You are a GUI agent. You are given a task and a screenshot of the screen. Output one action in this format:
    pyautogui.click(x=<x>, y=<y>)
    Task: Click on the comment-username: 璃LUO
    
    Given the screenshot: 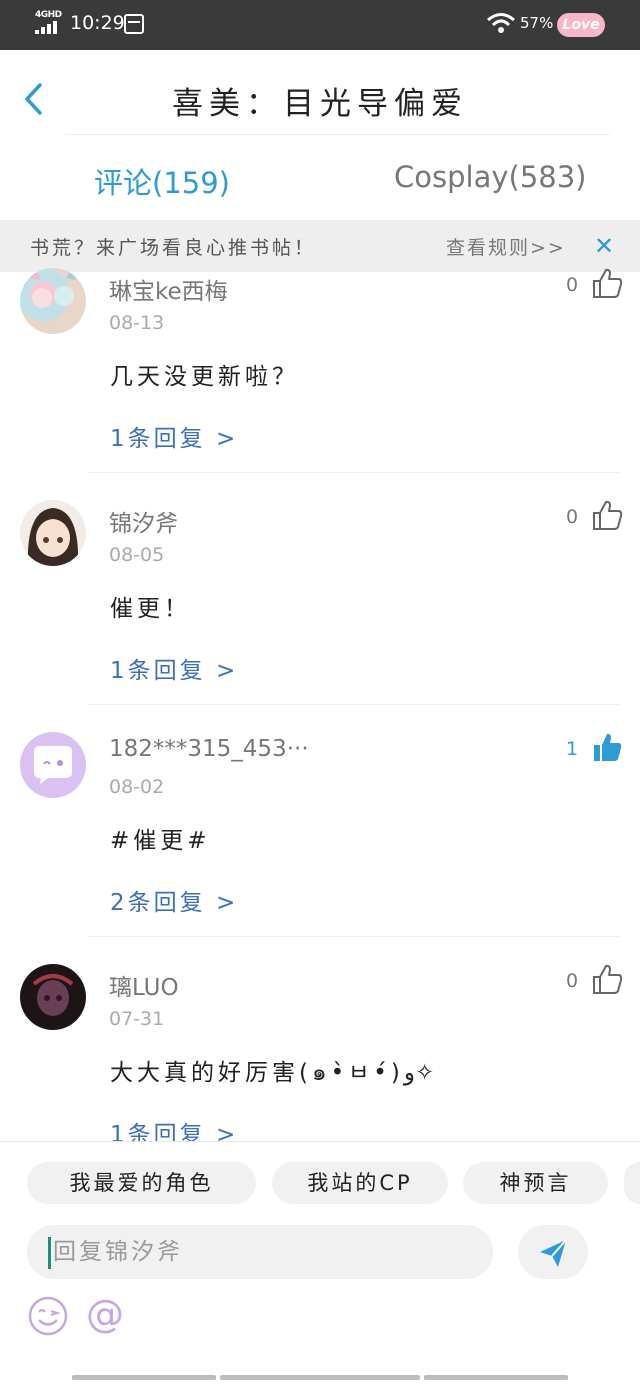 What is the action you would take?
    pyautogui.click(x=144, y=985)
    